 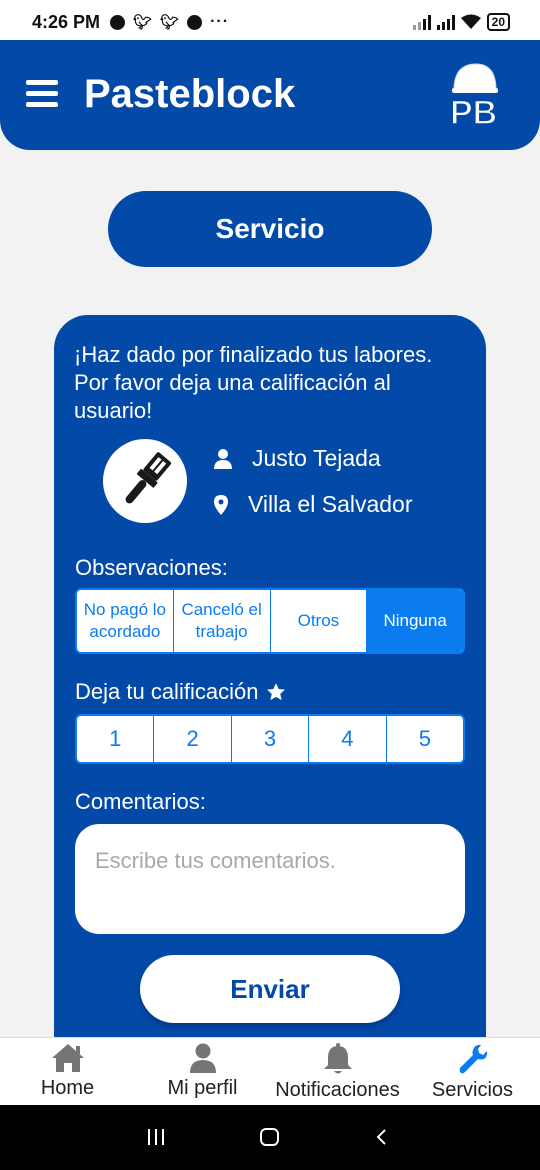 I want to click on rating-option-3: 3, so click(x=271, y=739).